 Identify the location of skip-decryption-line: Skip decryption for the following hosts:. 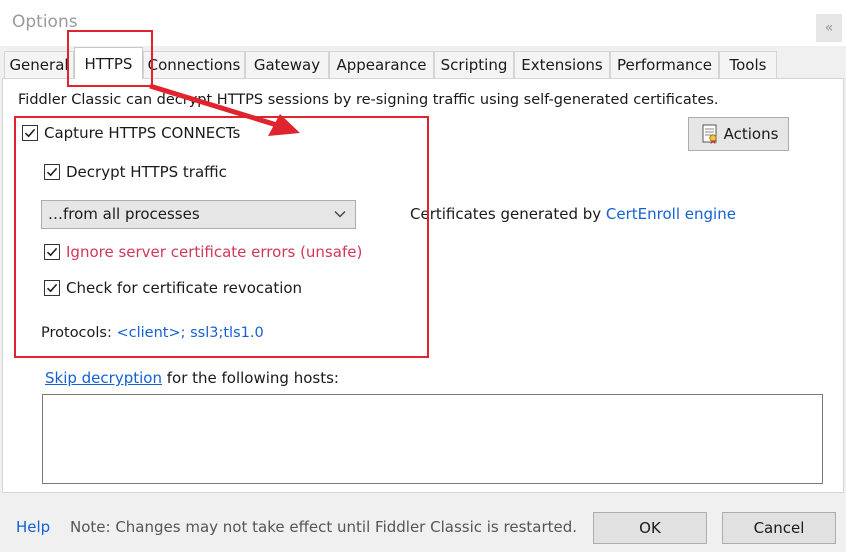
(192, 378).